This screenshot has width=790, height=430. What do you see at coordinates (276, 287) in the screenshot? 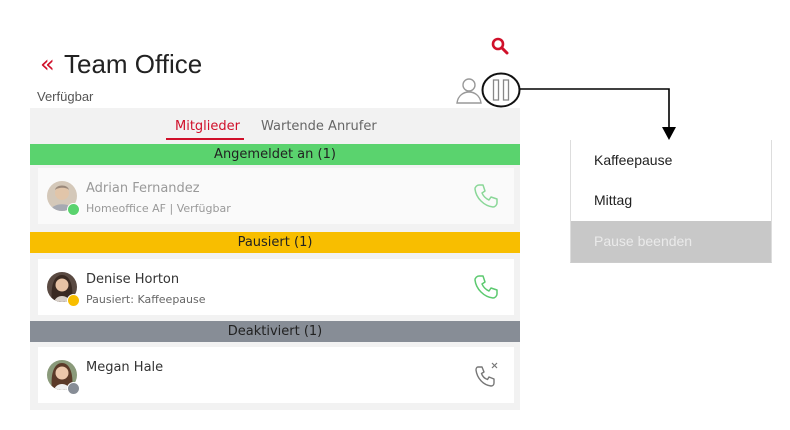
I see `member-card: Denise Horton Pausiert: Kaffeepause` at bounding box center [276, 287].